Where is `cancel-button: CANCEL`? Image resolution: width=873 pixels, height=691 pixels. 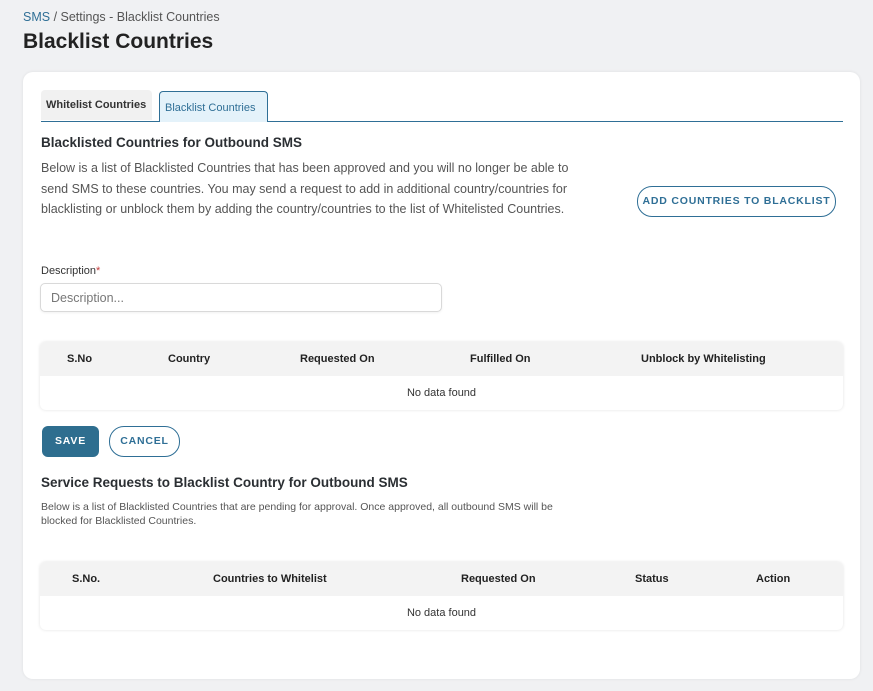 cancel-button: CANCEL is located at coordinates (144, 441).